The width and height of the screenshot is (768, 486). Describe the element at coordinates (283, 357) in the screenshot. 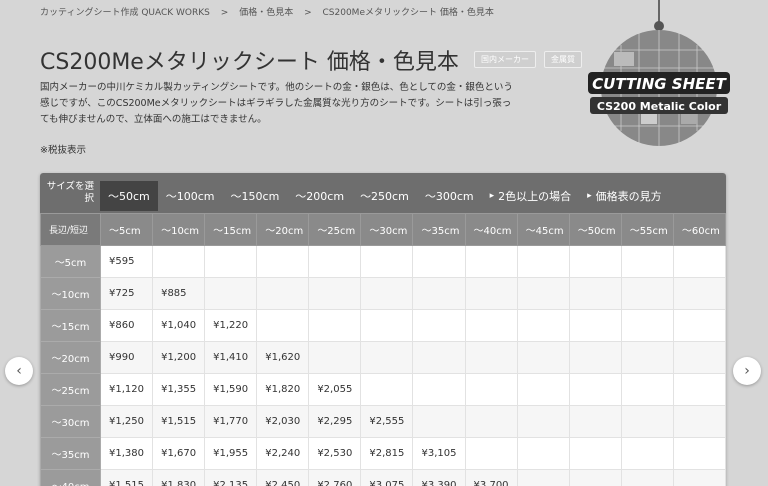

I see `price-cell: ¥1,620` at that location.